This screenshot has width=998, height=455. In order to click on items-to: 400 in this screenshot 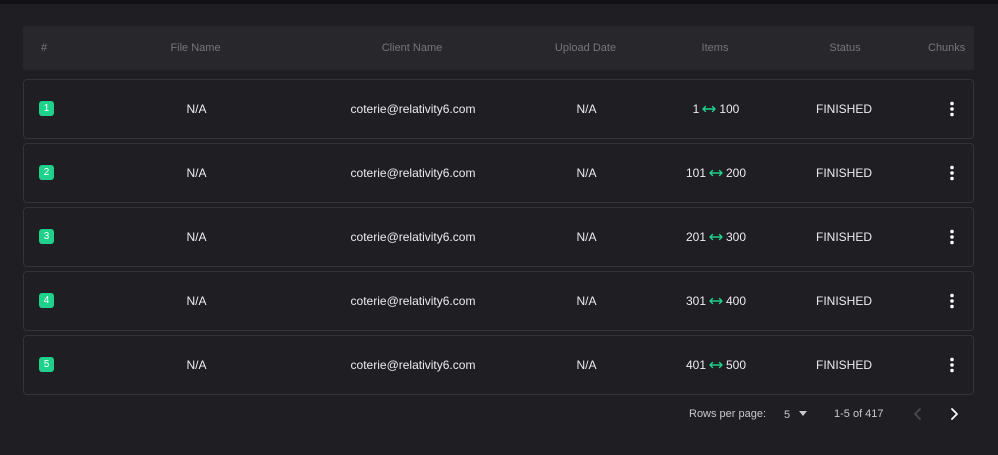, I will do `click(736, 301)`.